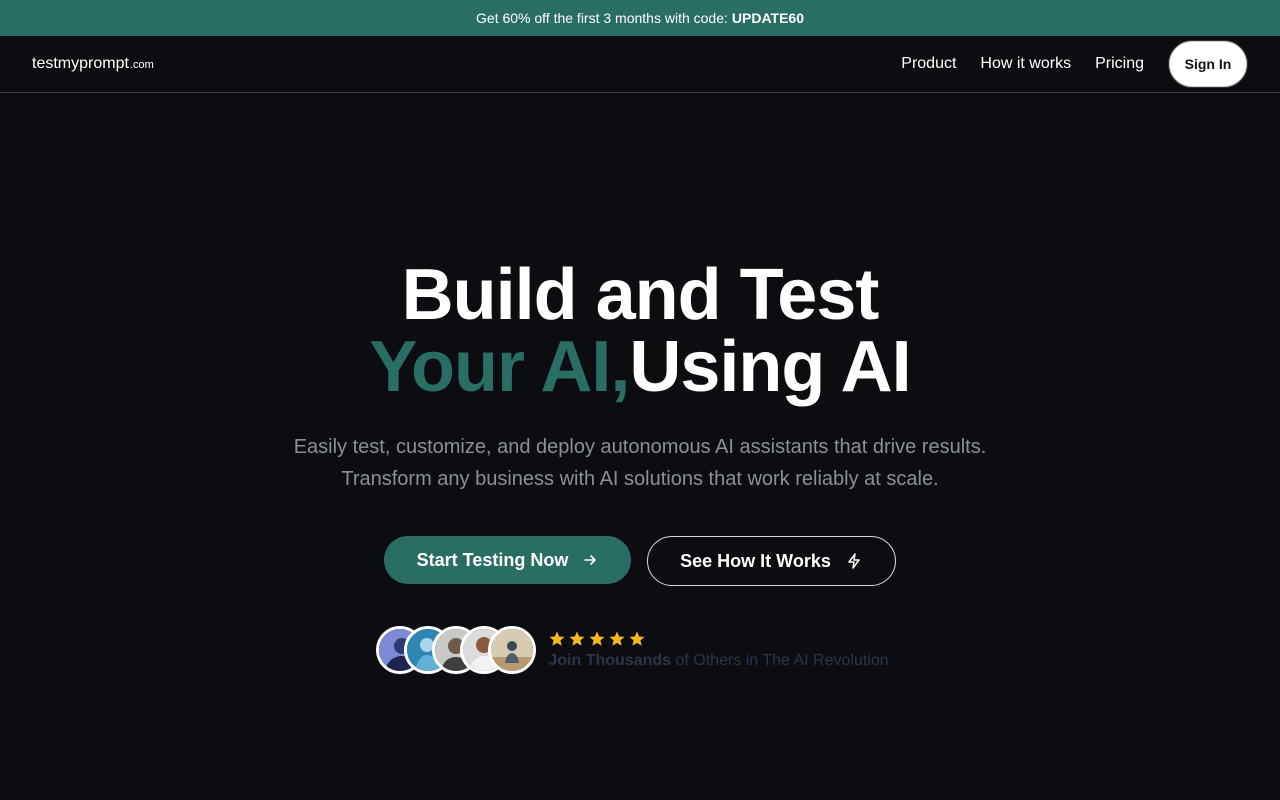  Describe the element at coordinates (854, 561) in the screenshot. I see `lightning-icon` at that location.